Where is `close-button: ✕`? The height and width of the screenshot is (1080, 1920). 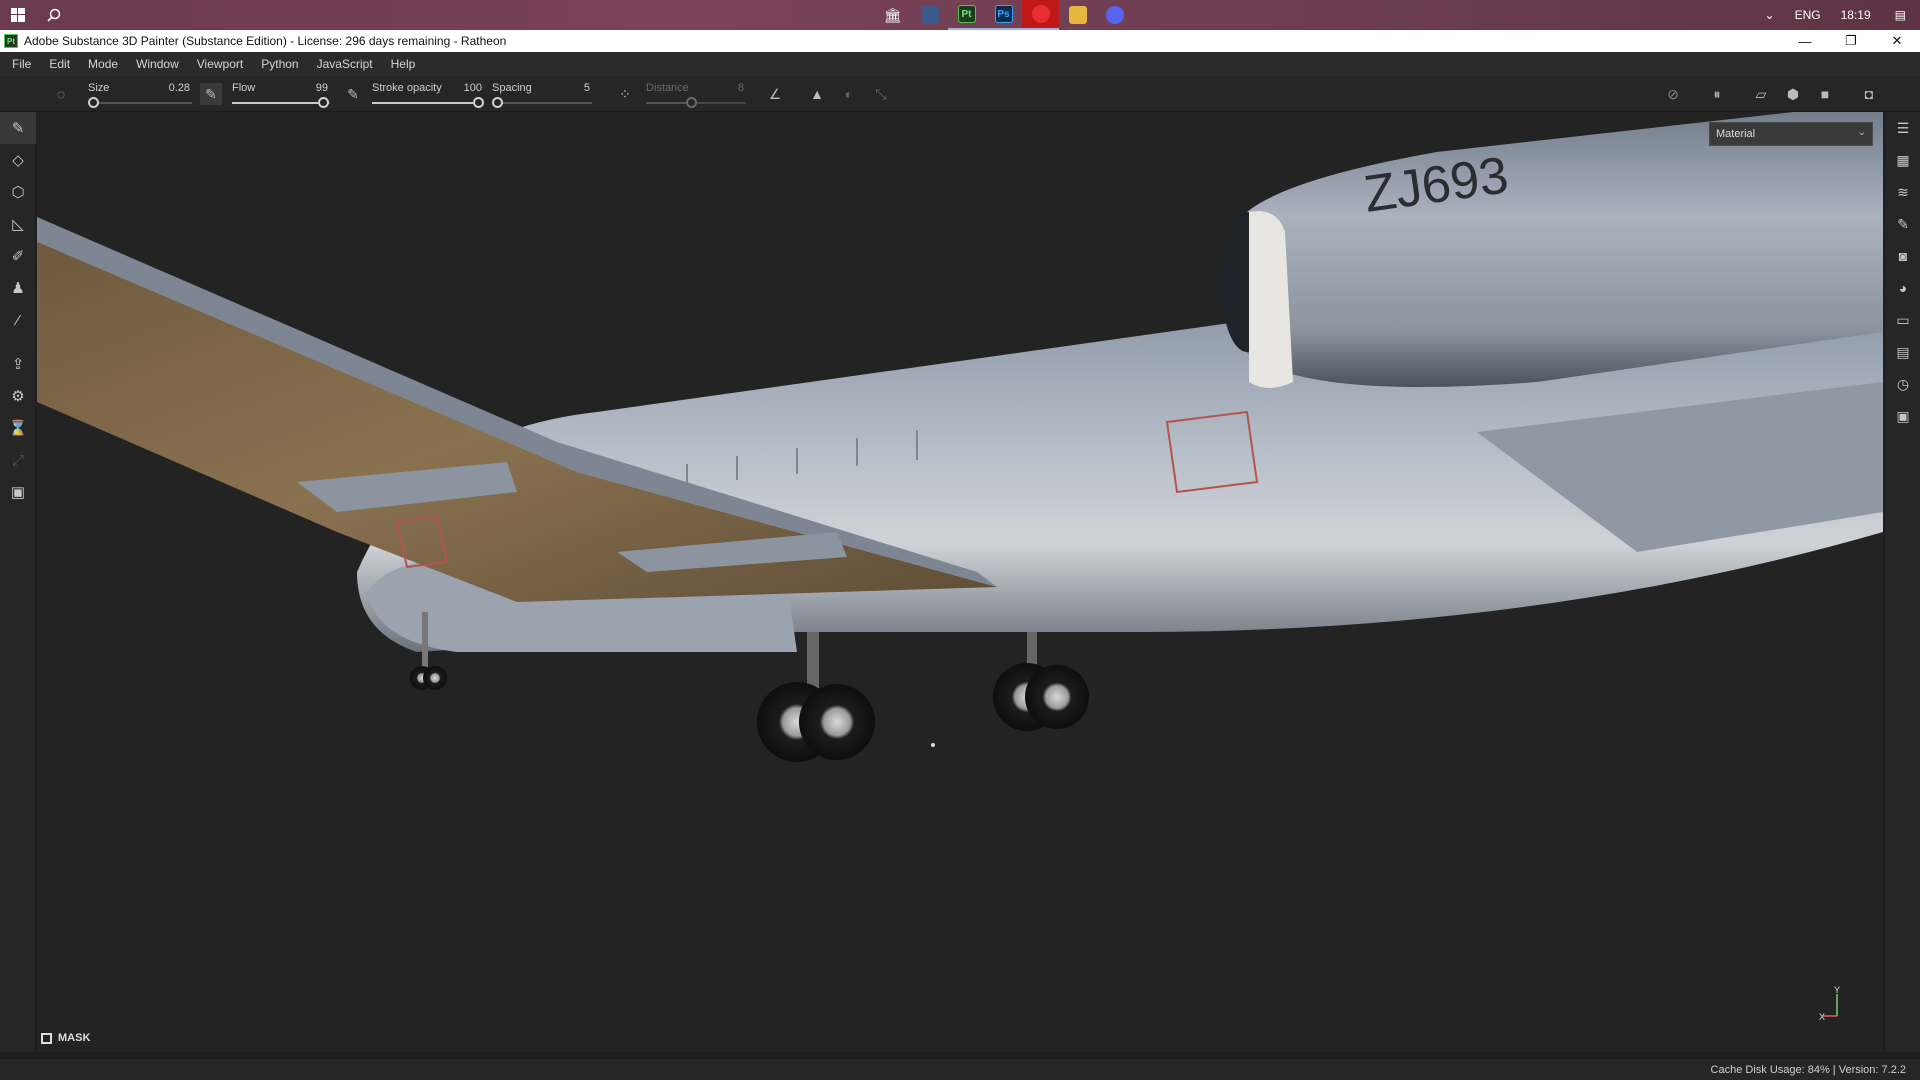 close-button: ✕ is located at coordinates (1897, 41).